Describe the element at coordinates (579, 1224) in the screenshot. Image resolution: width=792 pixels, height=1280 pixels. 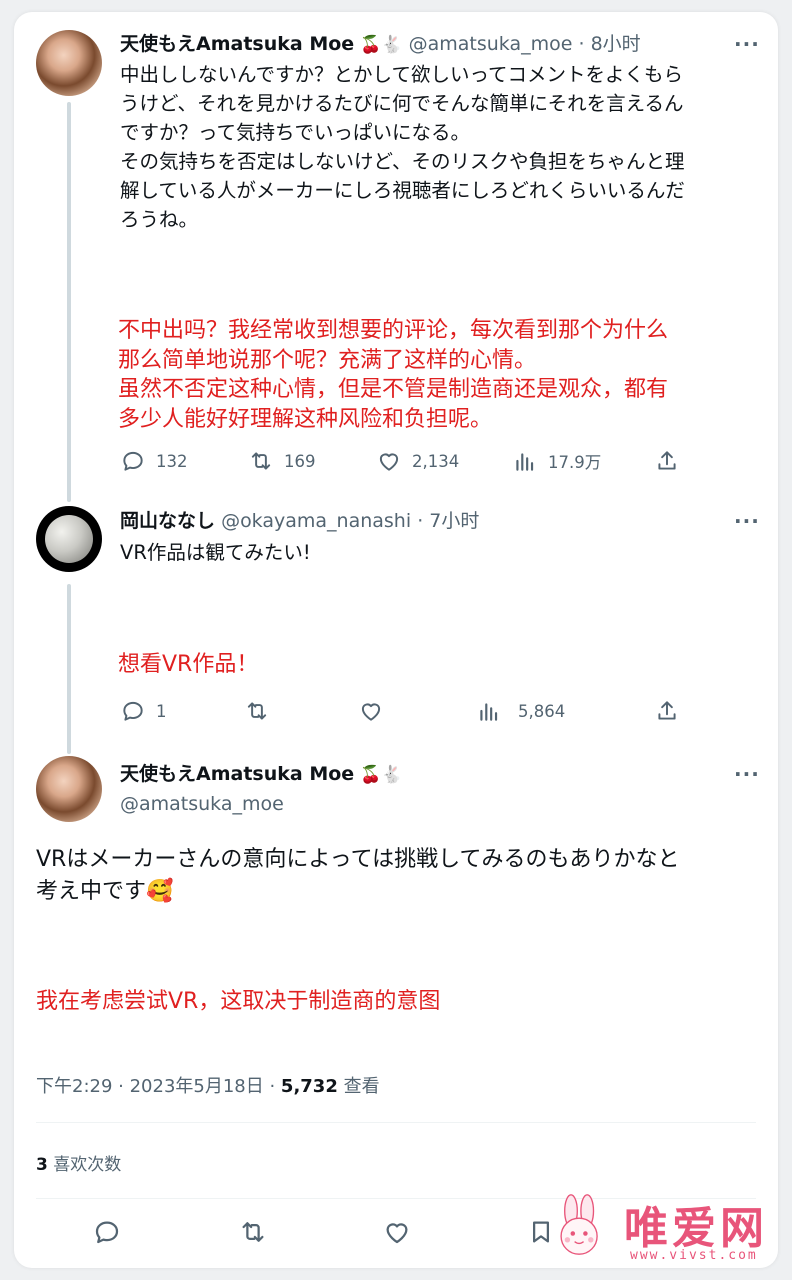
I see `bunny-mascot-icon` at that location.